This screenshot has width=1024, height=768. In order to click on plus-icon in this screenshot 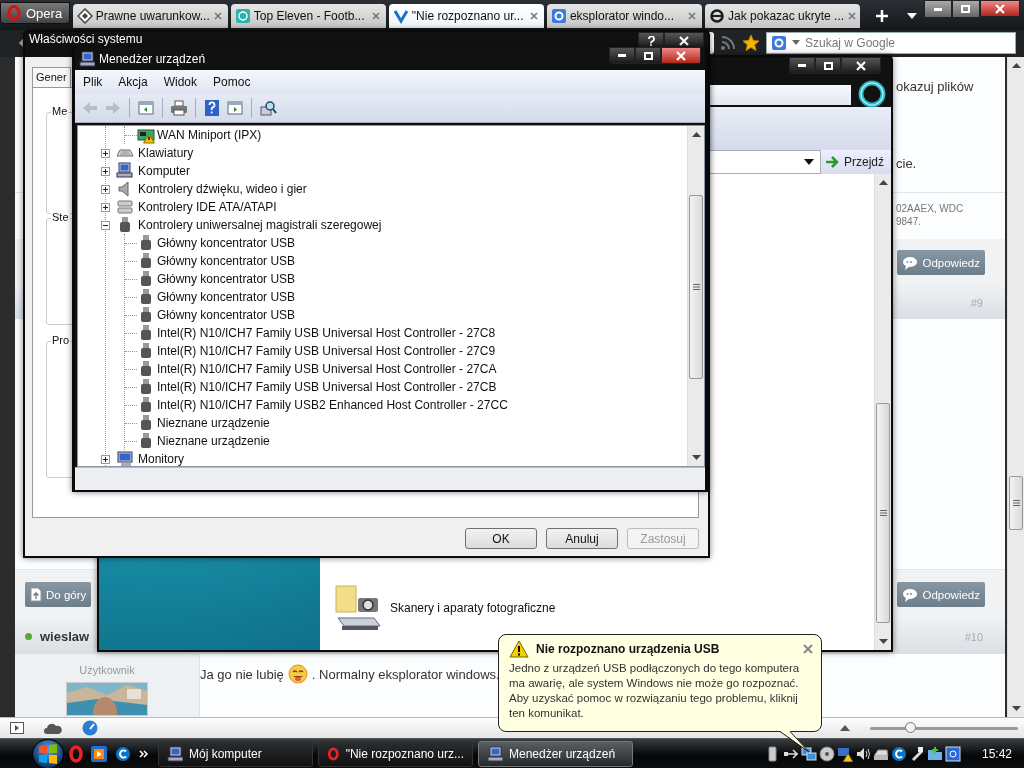, I will do `click(882, 16)`.